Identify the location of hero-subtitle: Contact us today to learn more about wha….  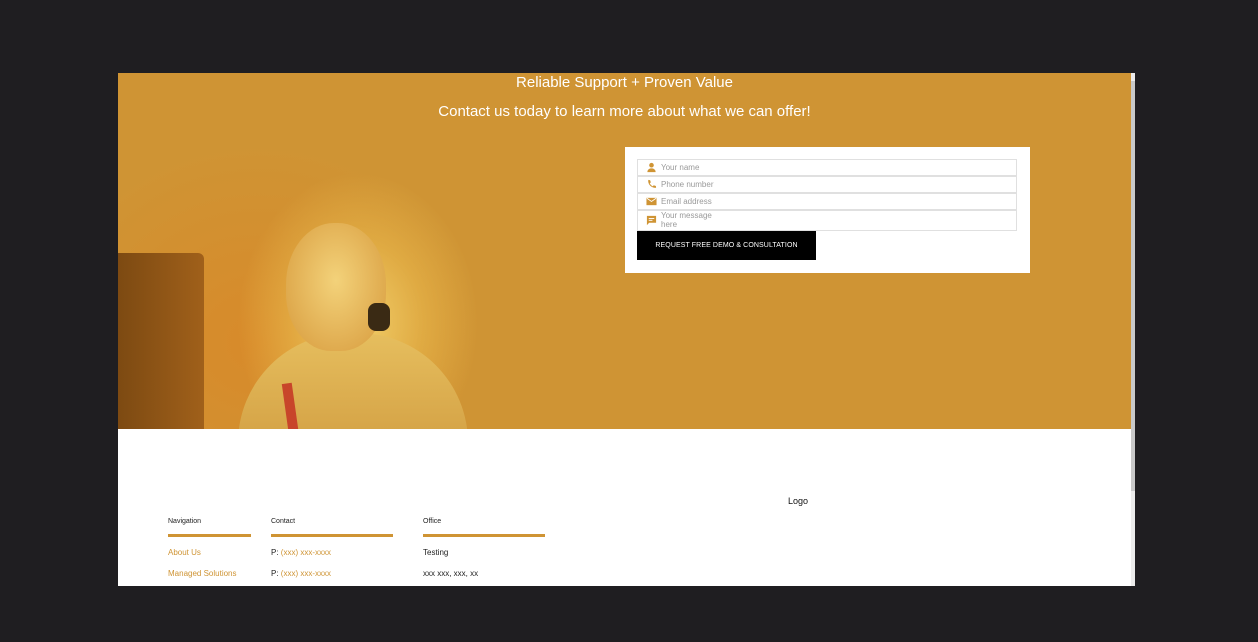
(624, 111).